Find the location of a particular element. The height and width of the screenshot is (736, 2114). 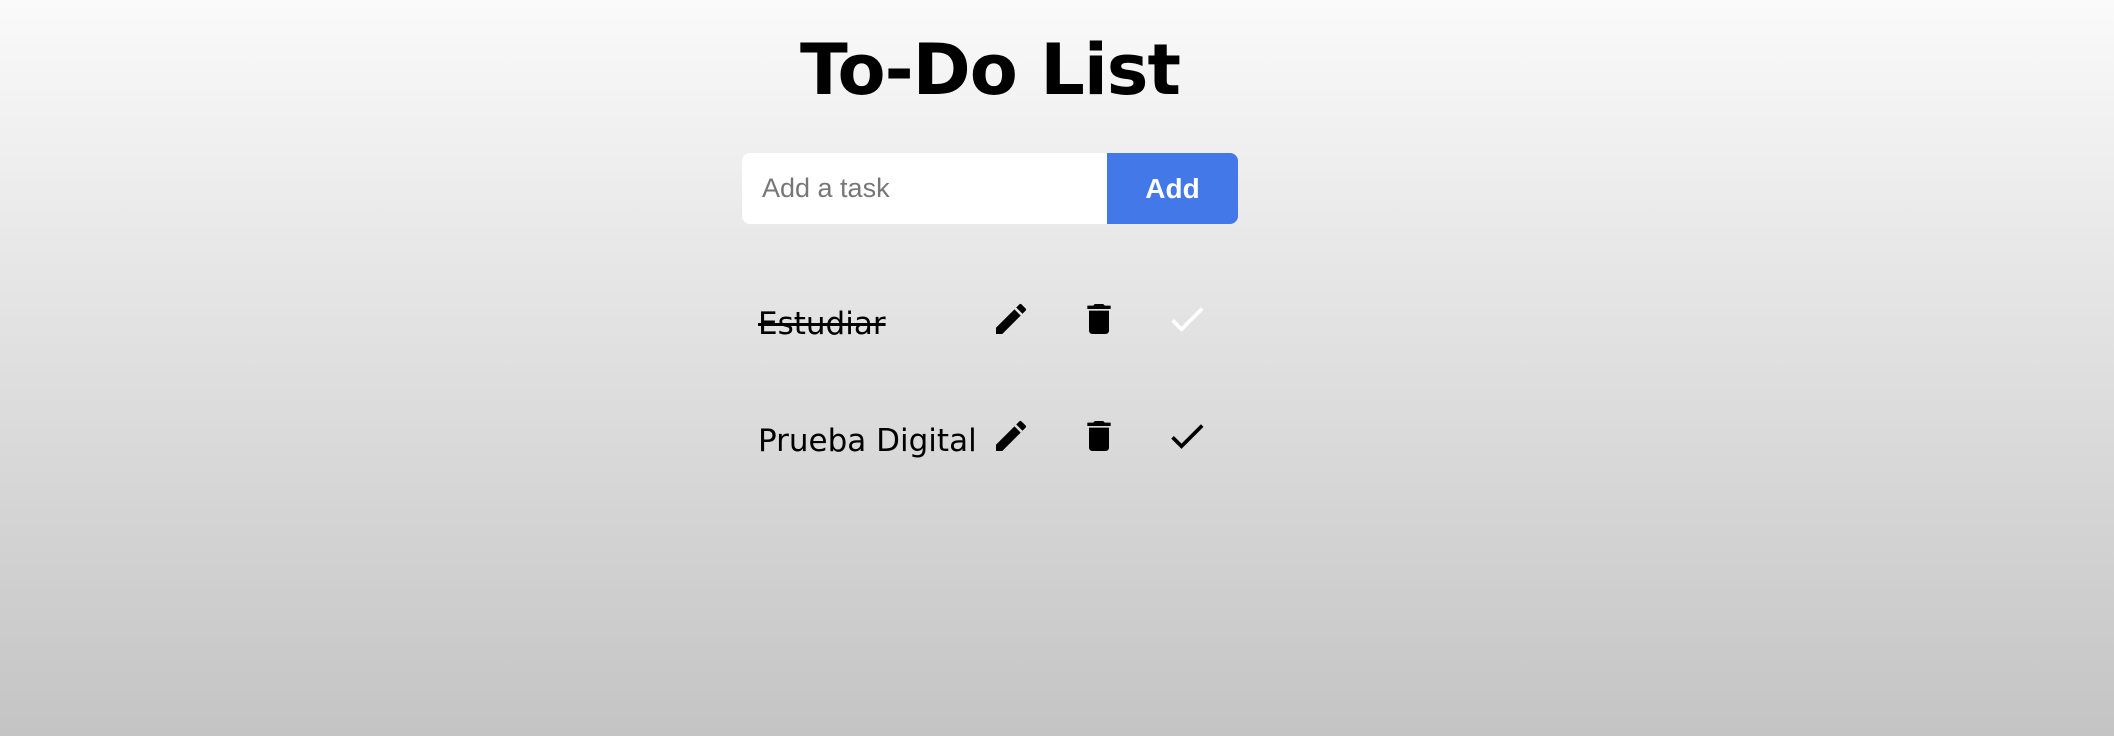

task-list: Estudiar Prueba Digital is located at coordinates (998, 397).